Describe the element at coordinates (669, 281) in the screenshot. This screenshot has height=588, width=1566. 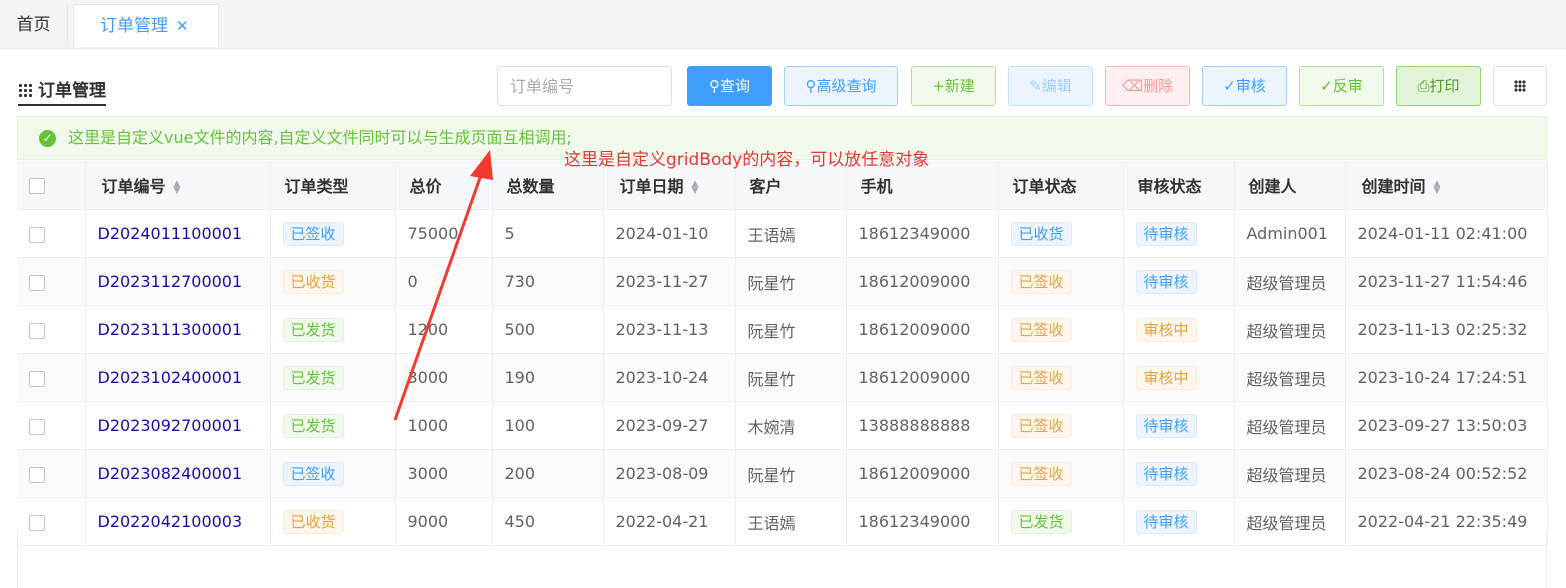
I see `cell-order-date: 2023-11-27` at that location.